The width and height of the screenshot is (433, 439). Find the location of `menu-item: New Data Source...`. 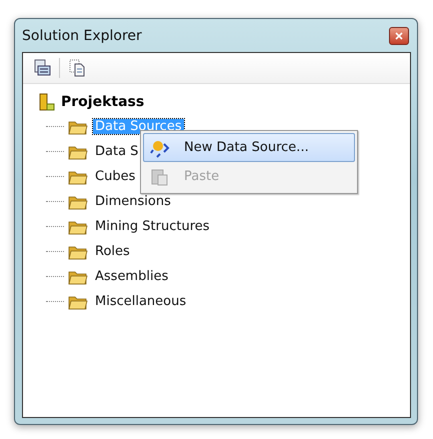

menu-item: New Data Source... is located at coordinates (249, 147).